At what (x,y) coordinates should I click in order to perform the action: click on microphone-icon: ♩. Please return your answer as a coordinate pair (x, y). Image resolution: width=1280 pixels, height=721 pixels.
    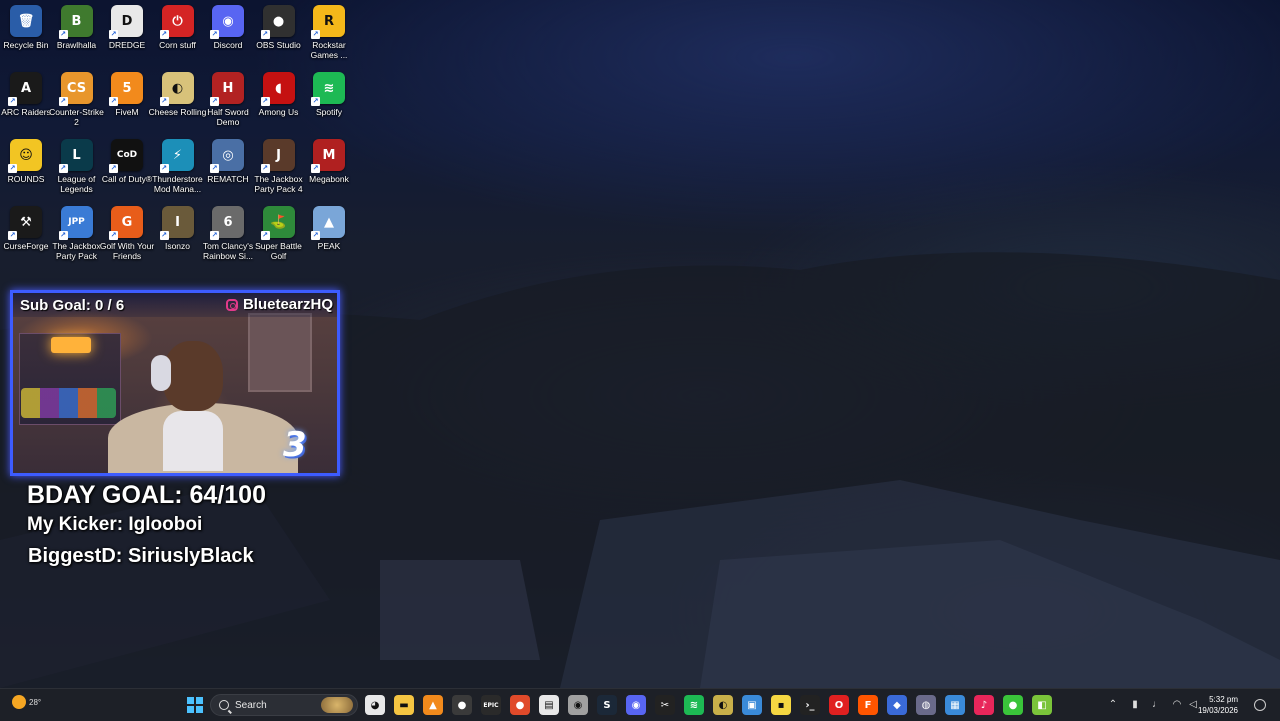
    Looking at the image, I should click on (1157, 704).